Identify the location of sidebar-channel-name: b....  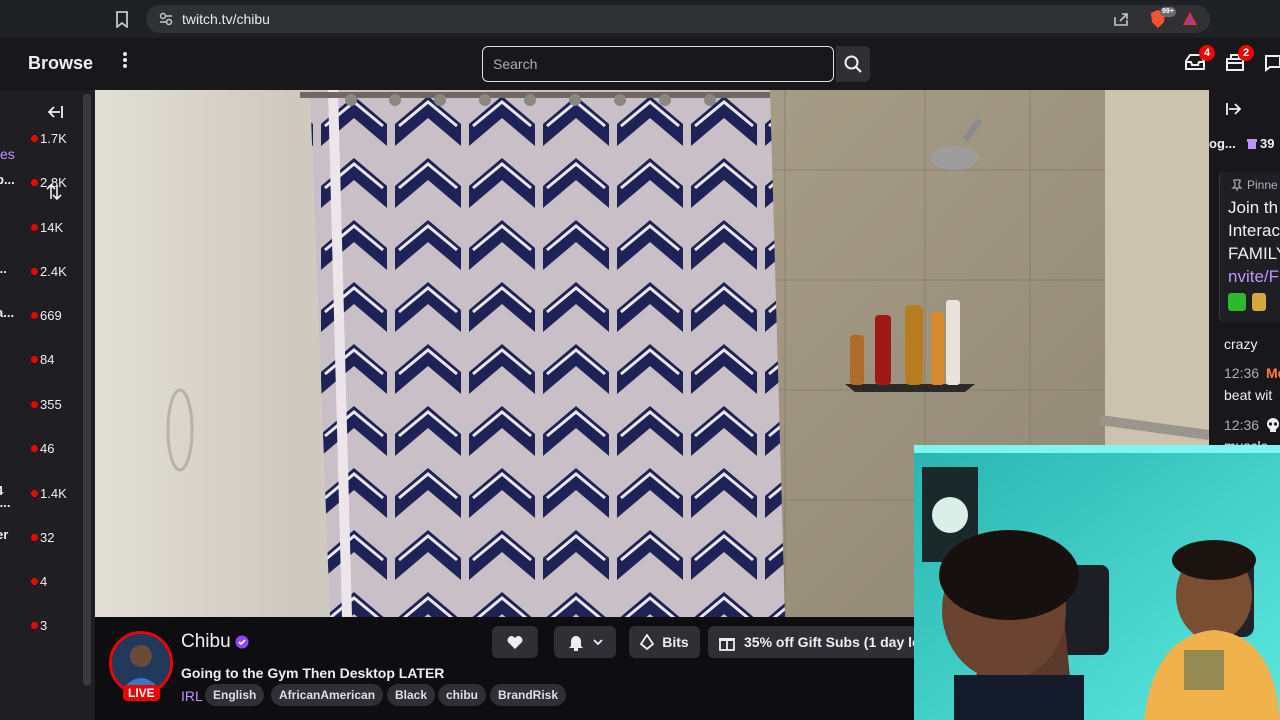
(7, 179).